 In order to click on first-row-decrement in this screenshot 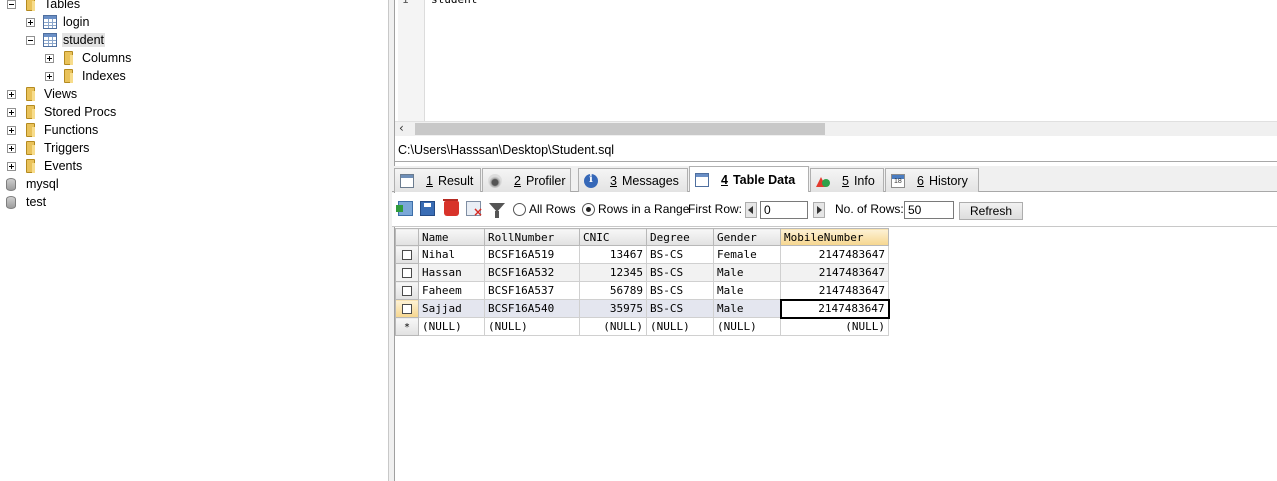, I will do `click(751, 210)`.